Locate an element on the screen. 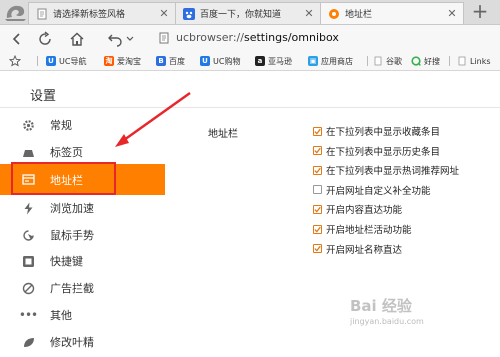 Image resolution: width=500 pixels, height=357 pixels. watermark-subtext: jingyan.baidu.com is located at coordinates (387, 321).